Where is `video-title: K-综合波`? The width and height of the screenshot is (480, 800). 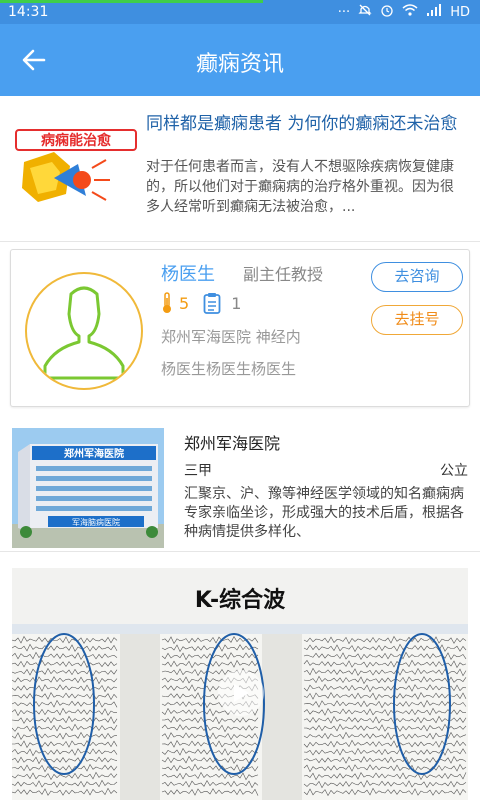
video-title: K-综合波 is located at coordinates (240, 600).